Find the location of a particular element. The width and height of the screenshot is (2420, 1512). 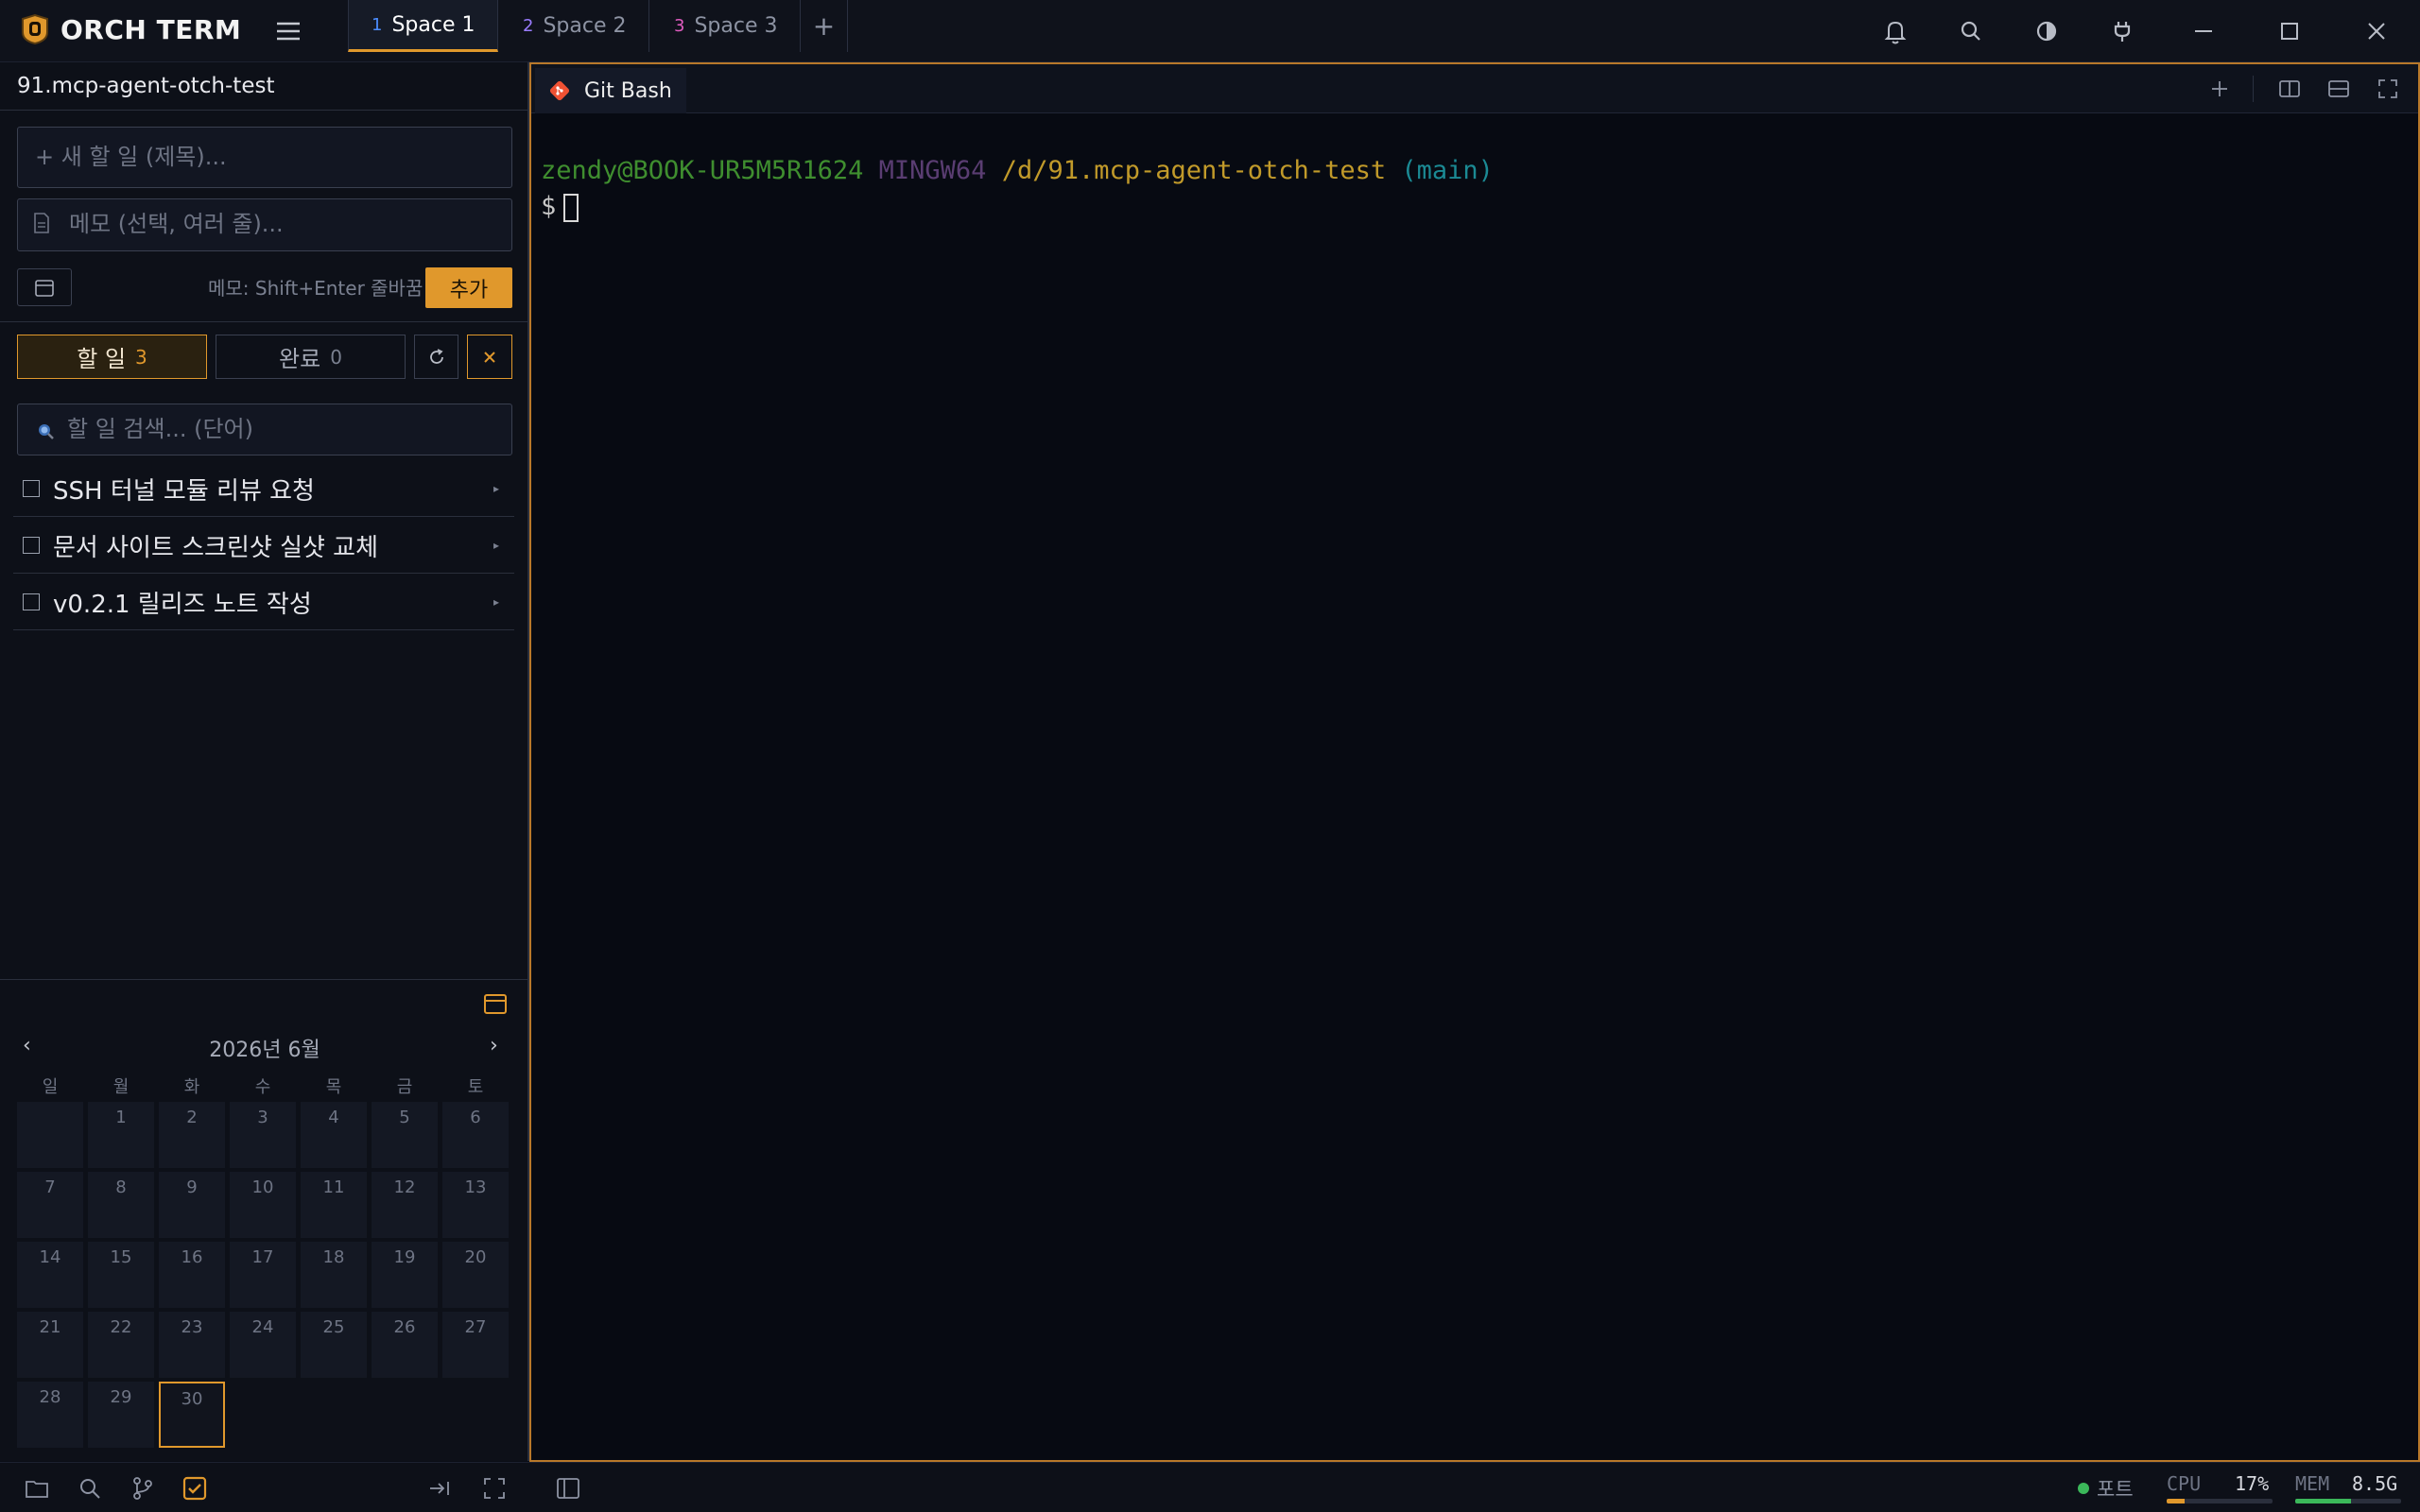

calendar-day: 6 is located at coordinates (475, 1135).